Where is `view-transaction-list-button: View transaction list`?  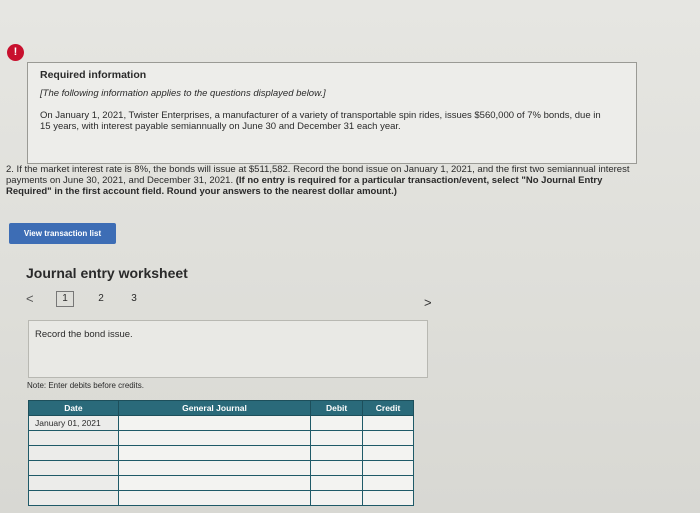 view-transaction-list-button: View transaction list is located at coordinates (62, 233).